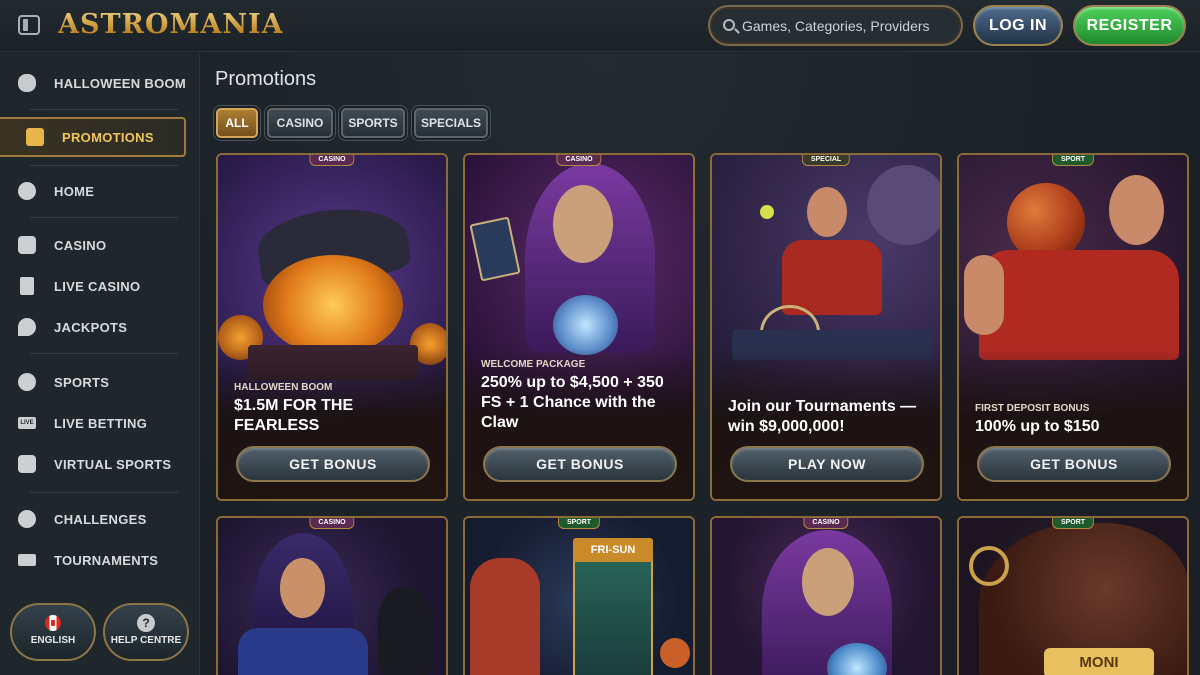  I want to click on promo-card-row2-2: FRI-SUN SPORT, so click(579, 595).